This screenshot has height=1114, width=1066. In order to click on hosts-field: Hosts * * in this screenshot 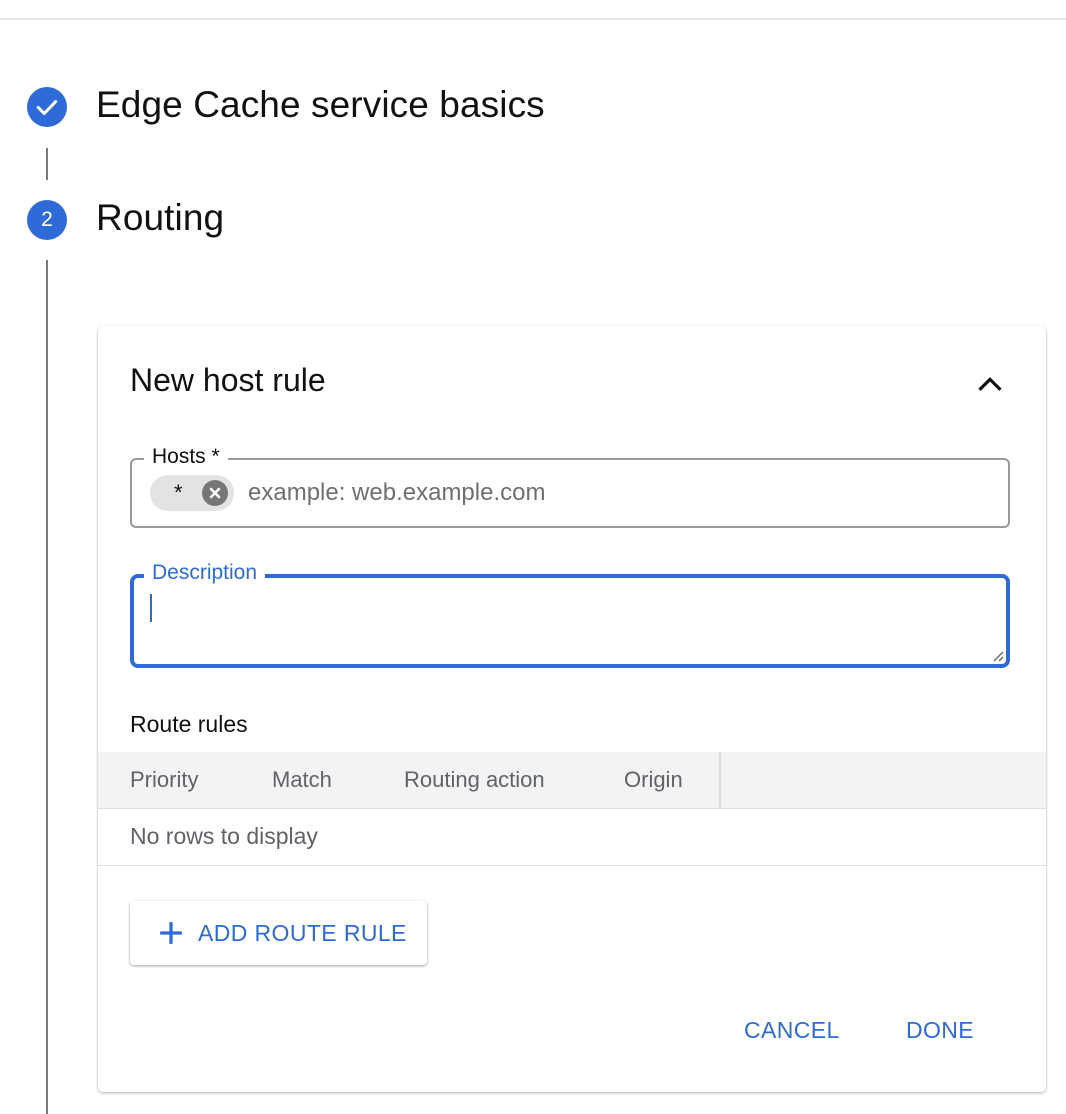, I will do `click(570, 486)`.